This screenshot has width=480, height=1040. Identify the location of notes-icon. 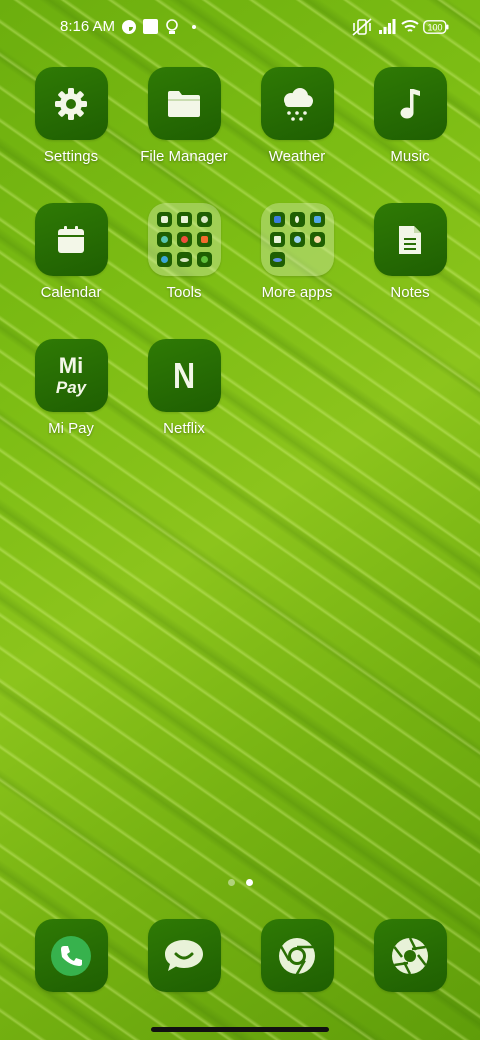
(410, 239).